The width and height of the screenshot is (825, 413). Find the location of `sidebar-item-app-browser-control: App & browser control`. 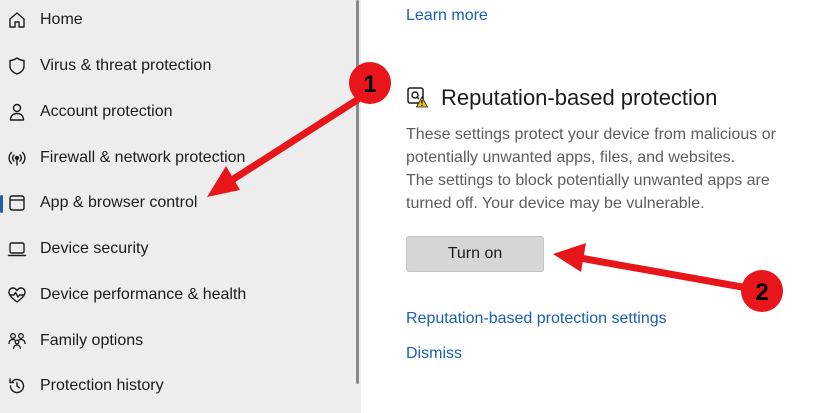

sidebar-item-app-browser-control: App & browser control is located at coordinates (177, 203).